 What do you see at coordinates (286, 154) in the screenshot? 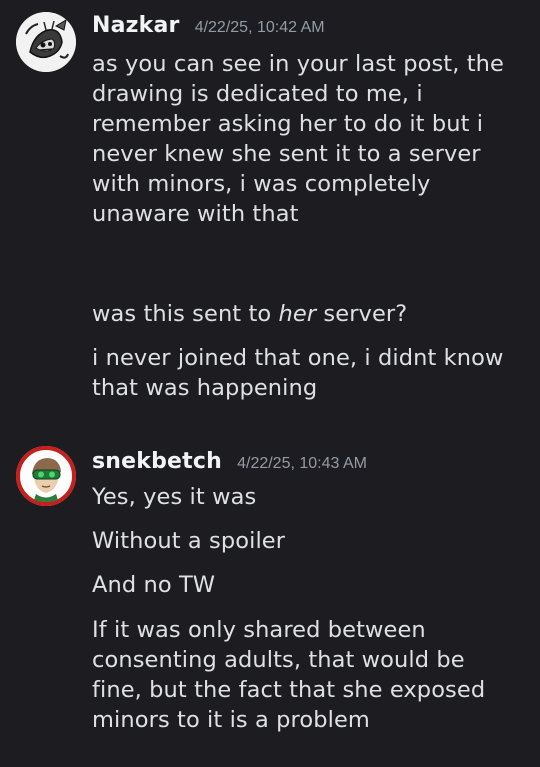
I see `message-line: never knew she sent it to a server` at bounding box center [286, 154].